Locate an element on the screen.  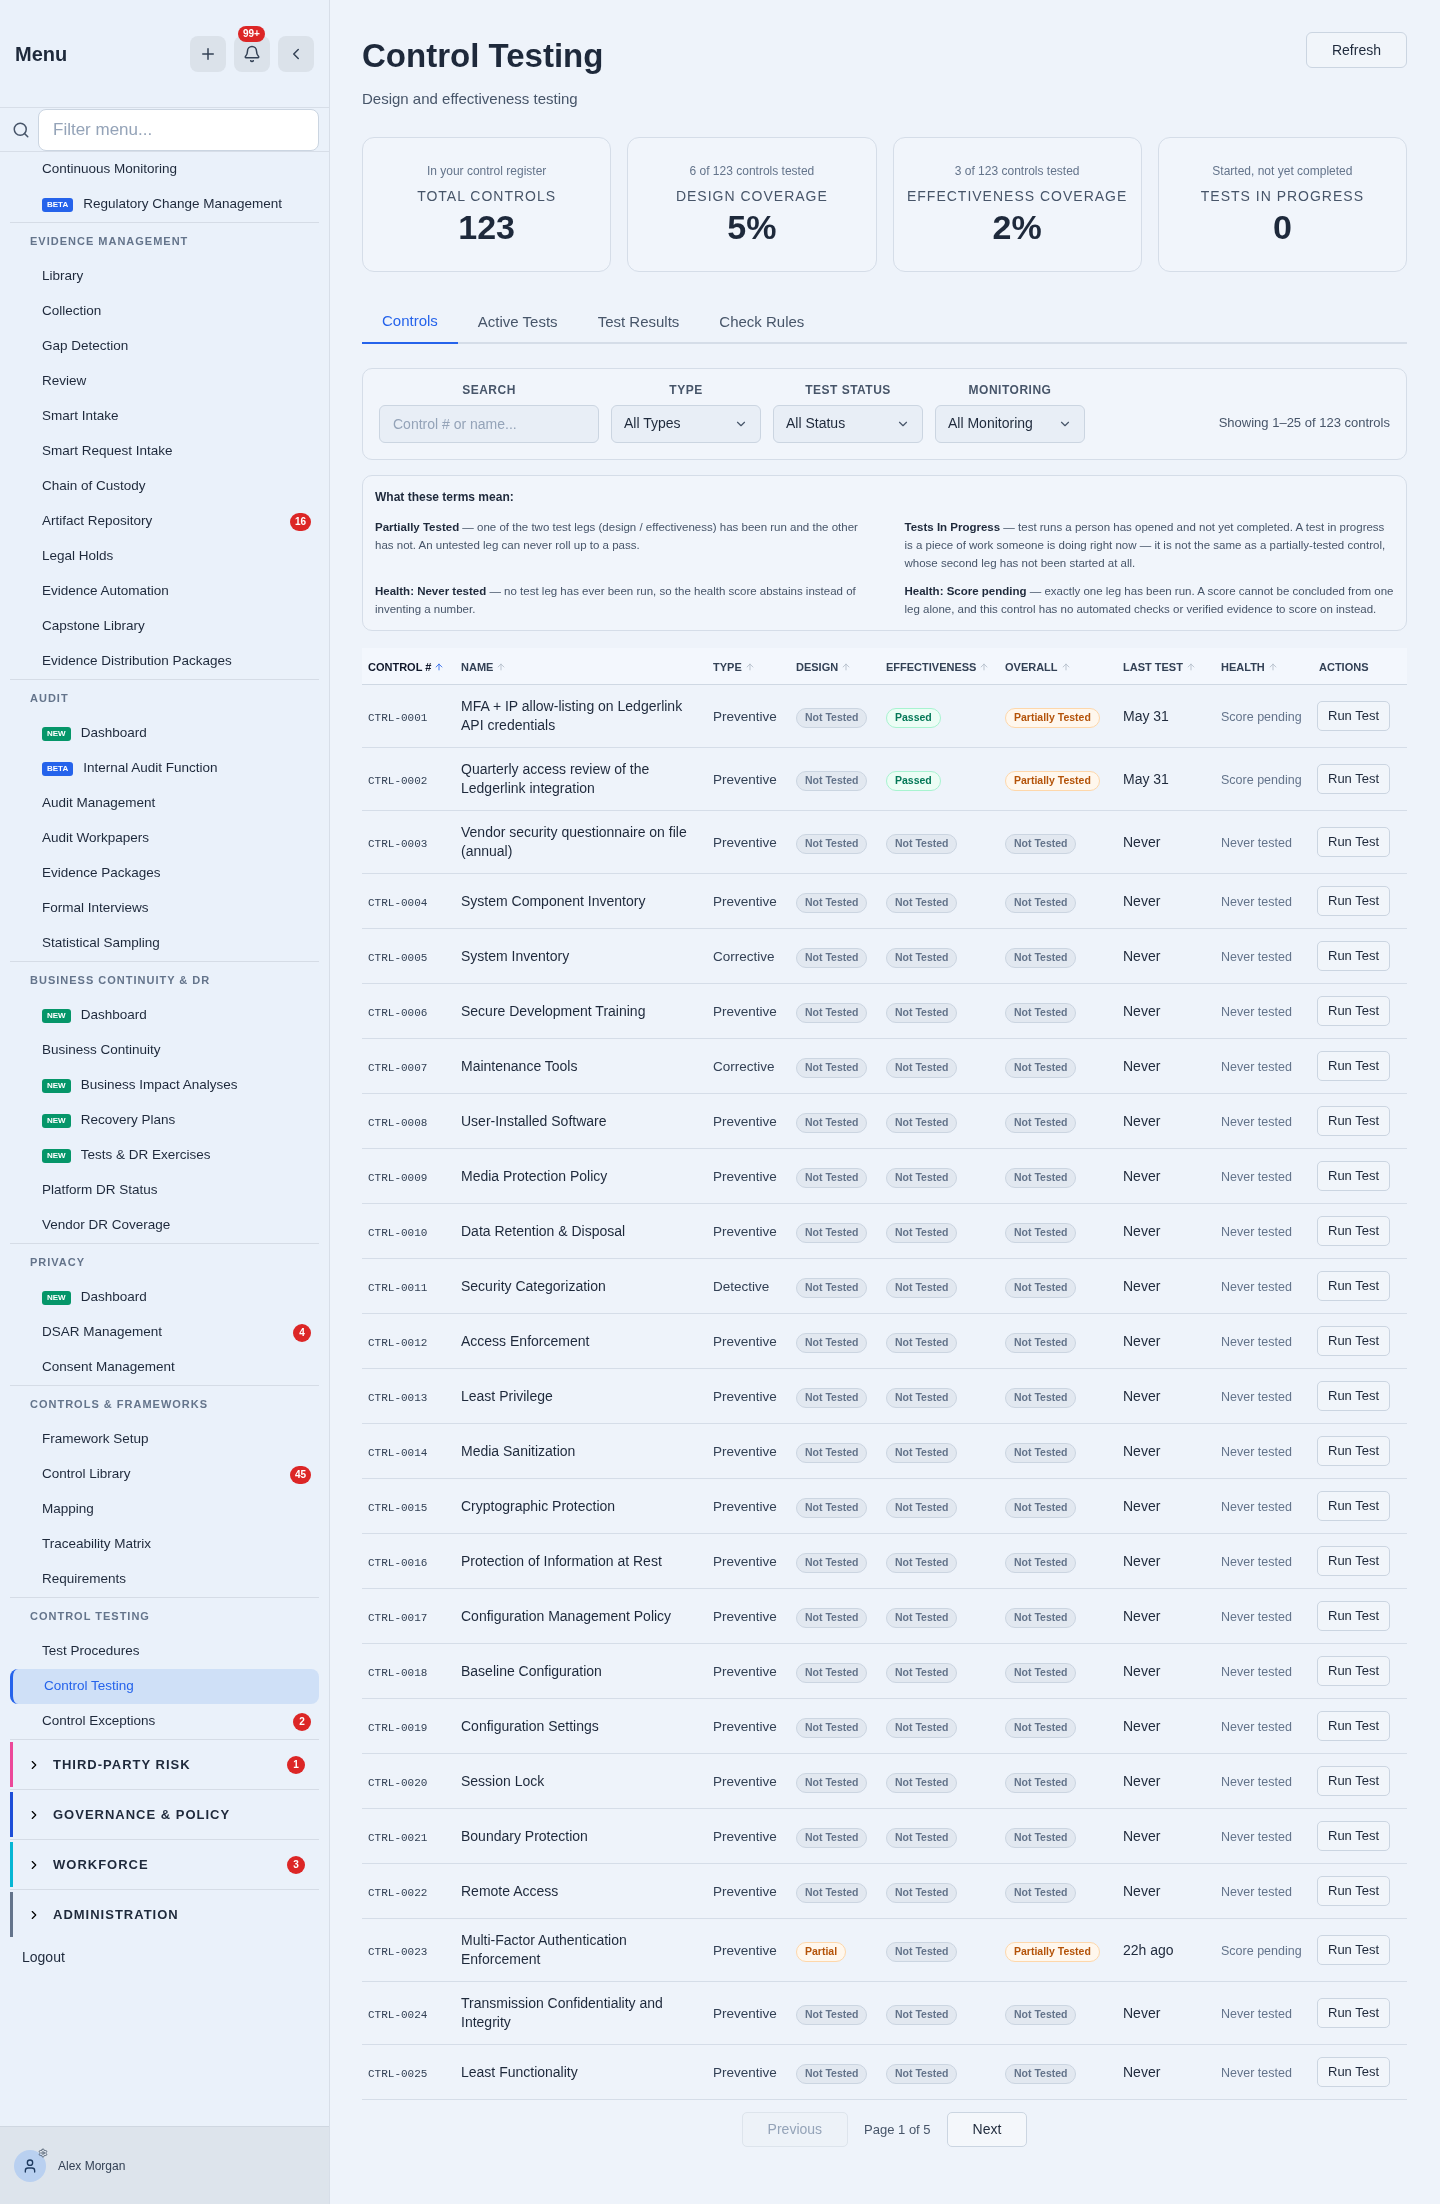
menu-item: Evidence Automation is located at coordinates (164, 591).